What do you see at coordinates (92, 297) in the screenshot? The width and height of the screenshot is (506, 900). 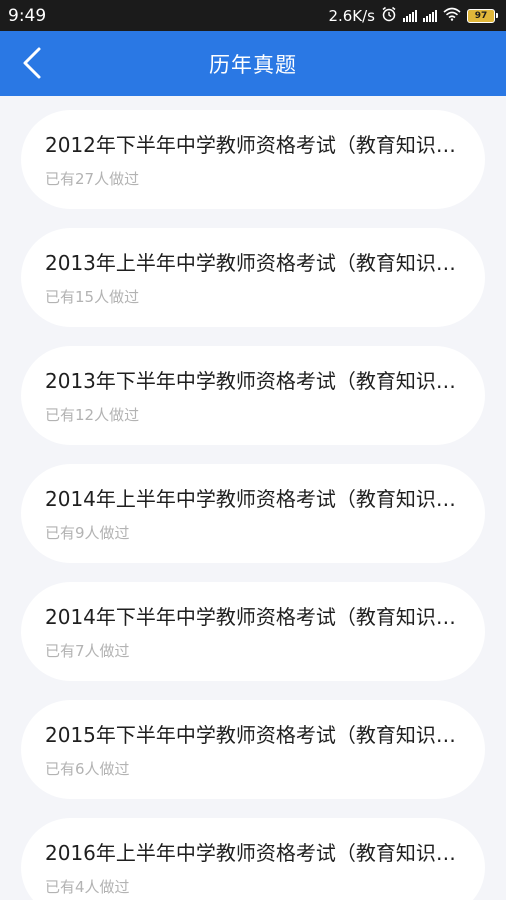 I see `exam-done-count: 已有15人做过` at bounding box center [92, 297].